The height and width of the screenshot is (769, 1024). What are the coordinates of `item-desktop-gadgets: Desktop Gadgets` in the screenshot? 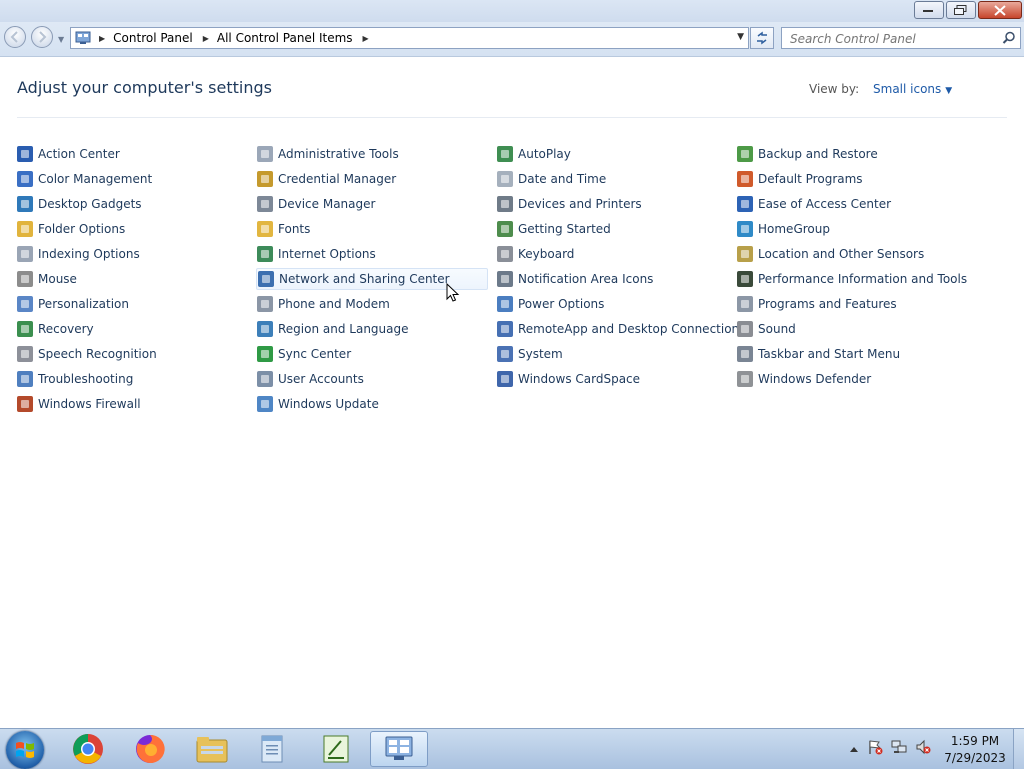 It's located at (132, 204).